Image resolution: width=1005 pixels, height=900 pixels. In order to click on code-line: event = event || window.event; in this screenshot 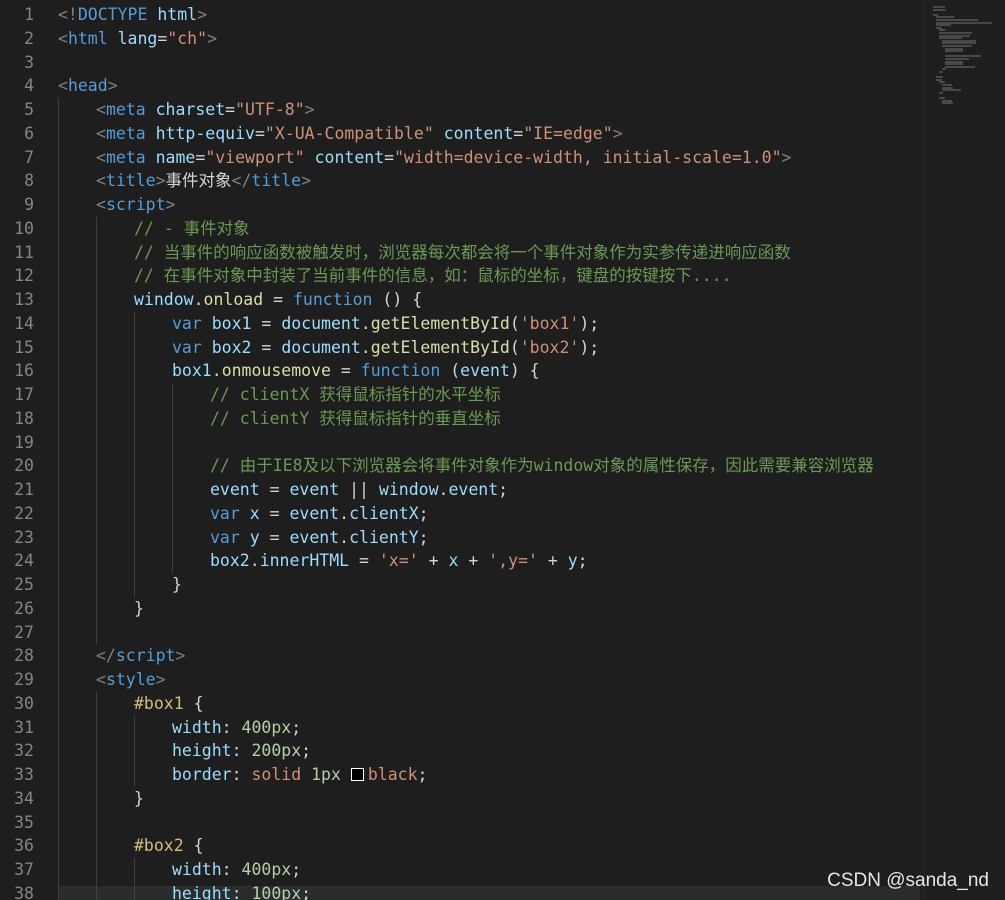, I will do `click(489, 490)`.